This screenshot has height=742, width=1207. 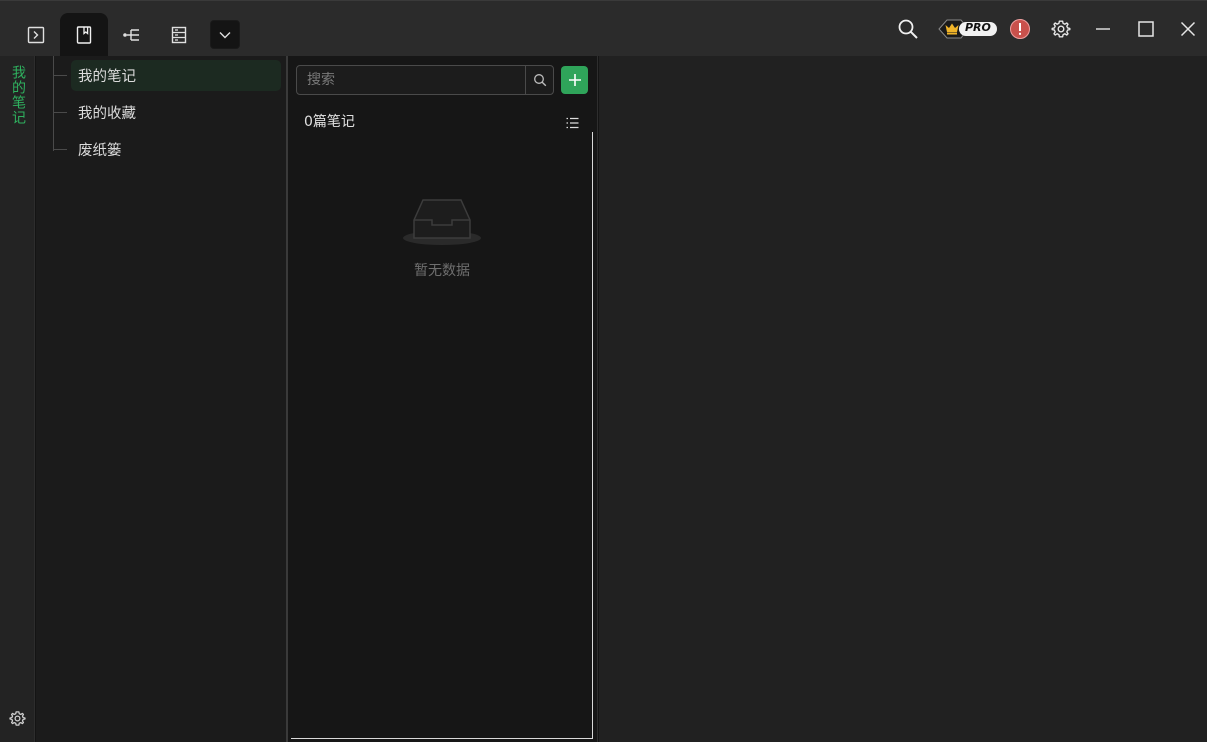 I want to click on alert-button, so click(x=1020, y=29).